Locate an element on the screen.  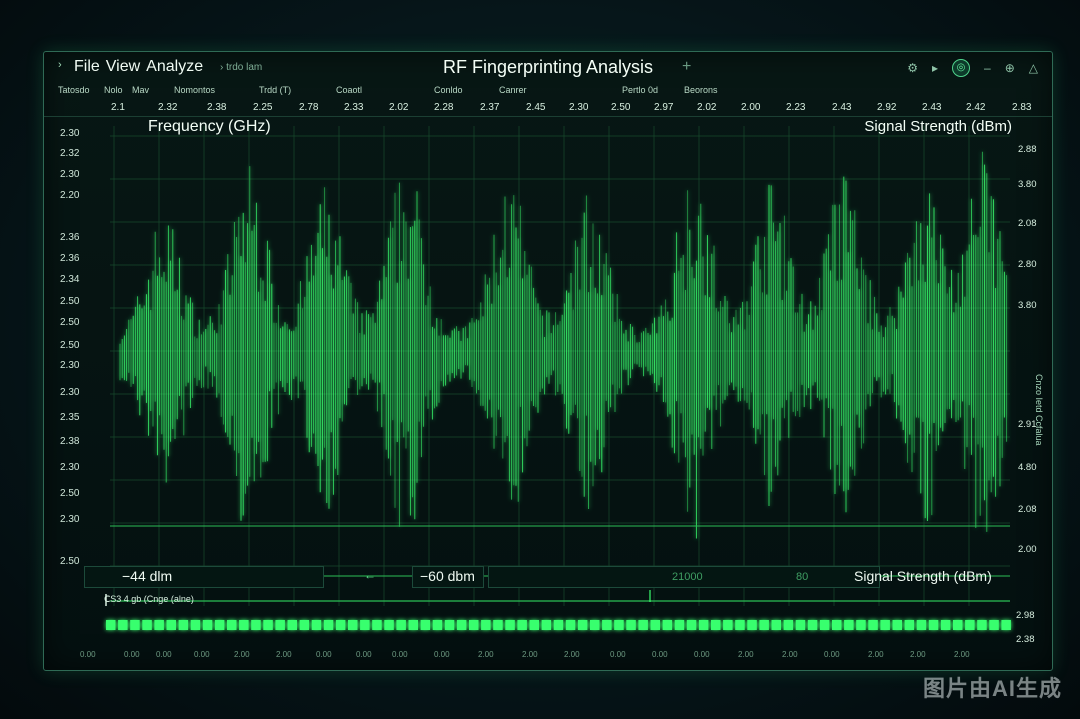
play-icon: ▸ is located at coordinates (935, 68).